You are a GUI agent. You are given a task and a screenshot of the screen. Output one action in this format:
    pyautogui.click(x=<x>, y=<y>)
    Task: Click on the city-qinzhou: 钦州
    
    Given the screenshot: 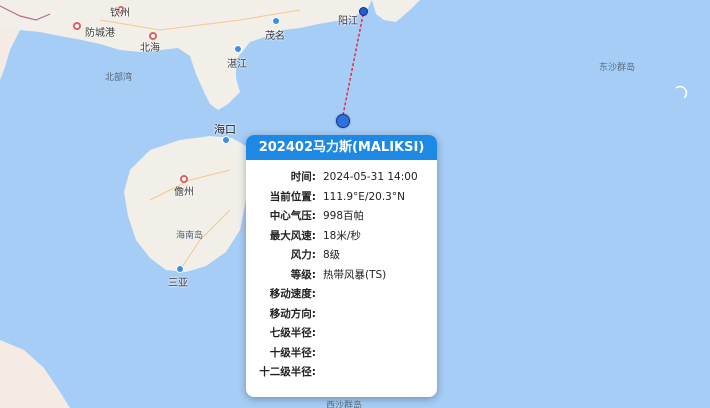 What is the action you would take?
    pyautogui.click(x=120, y=13)
    